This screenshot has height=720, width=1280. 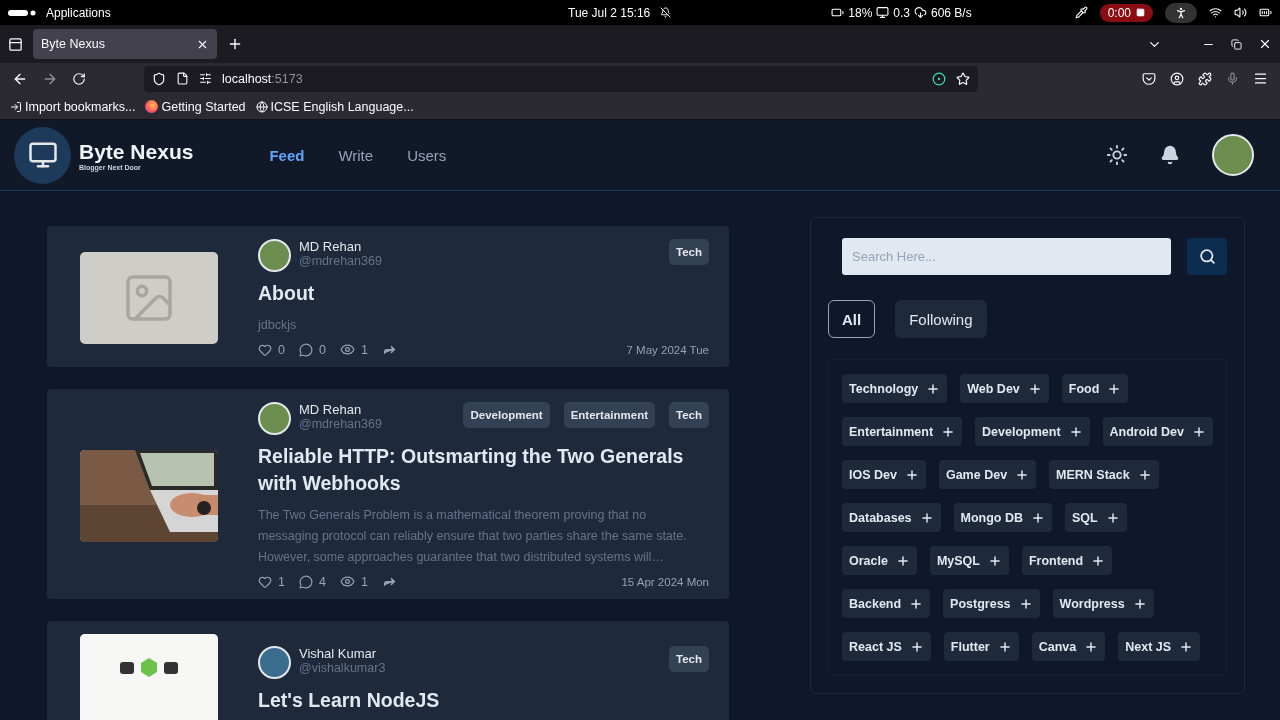 What do you see at coordinates (1181, 12) in the screenshot?
I see `accessibility-button` at bounding box center [1181, 12].